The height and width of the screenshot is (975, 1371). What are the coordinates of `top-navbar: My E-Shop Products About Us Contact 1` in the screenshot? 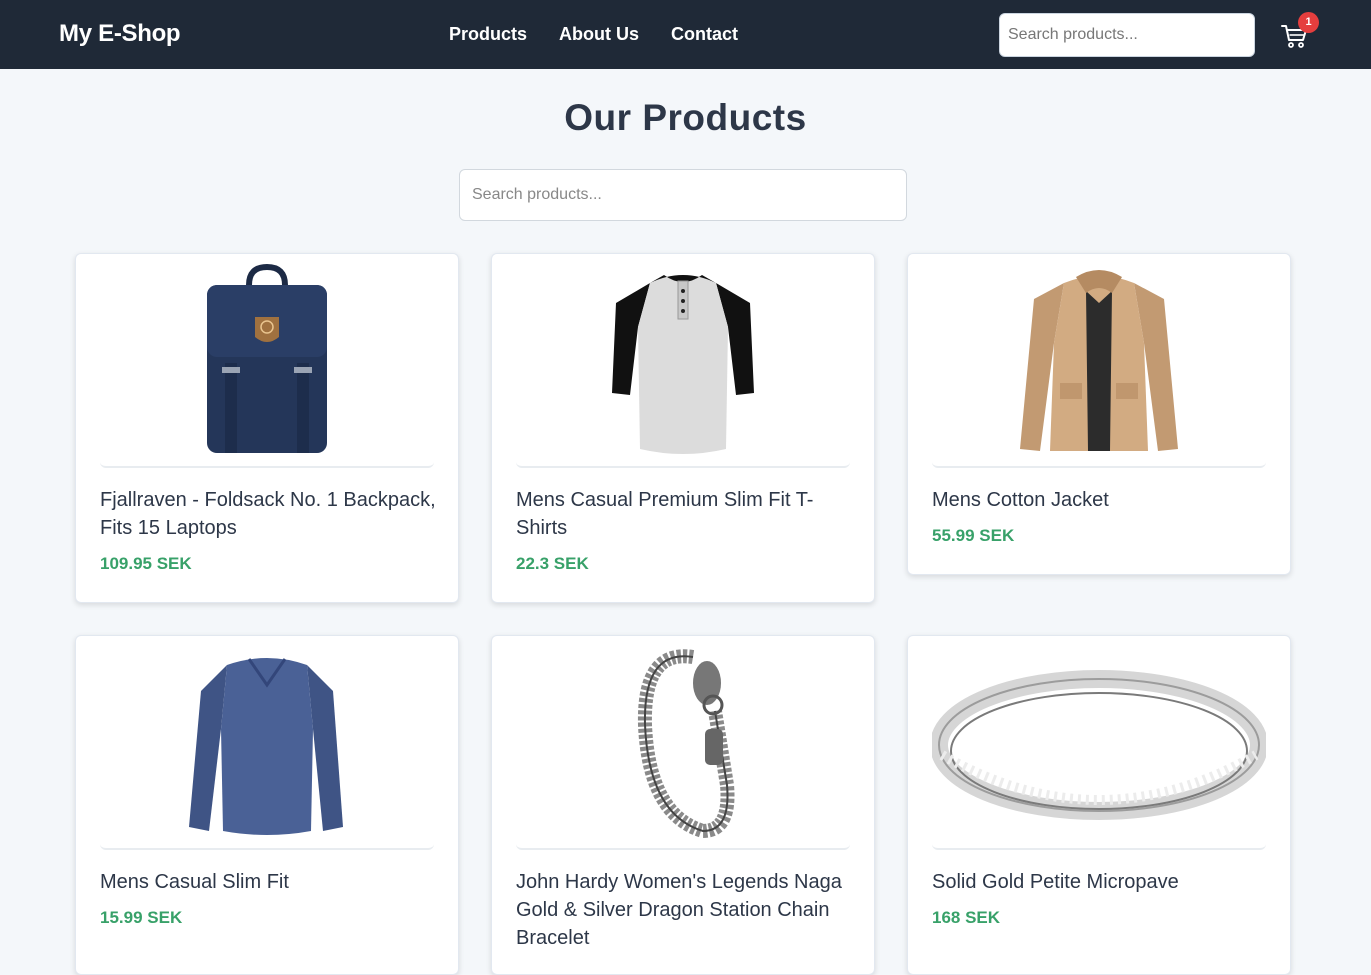 It's located at (685, 34).